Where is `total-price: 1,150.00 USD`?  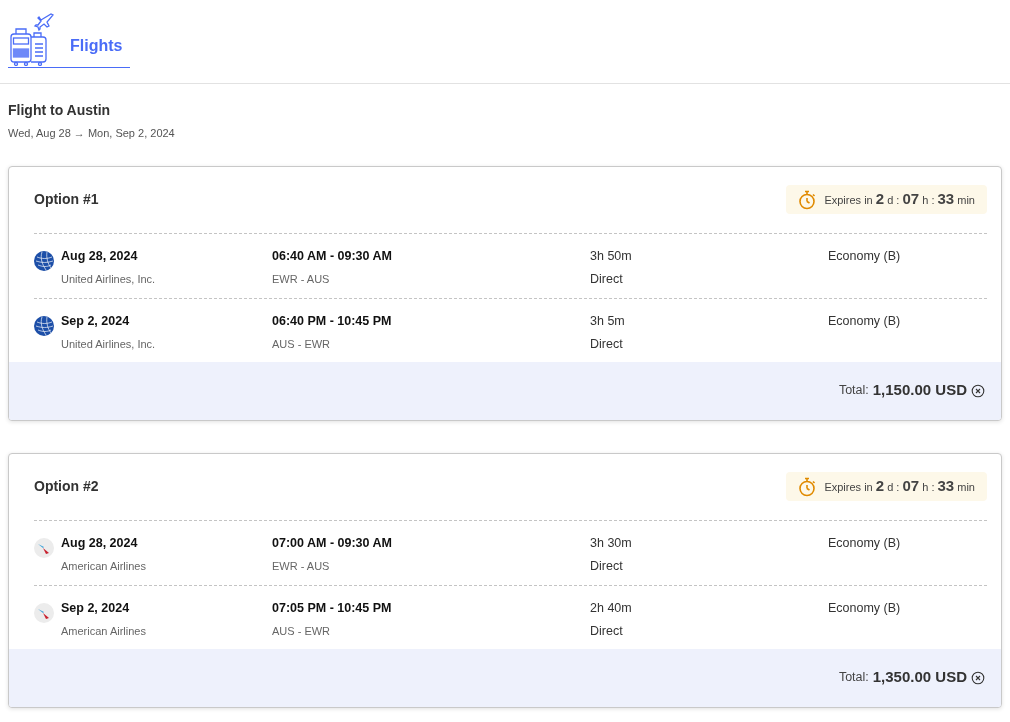 total-price: 1,150.00 USD is located at coordinates (919, 390).